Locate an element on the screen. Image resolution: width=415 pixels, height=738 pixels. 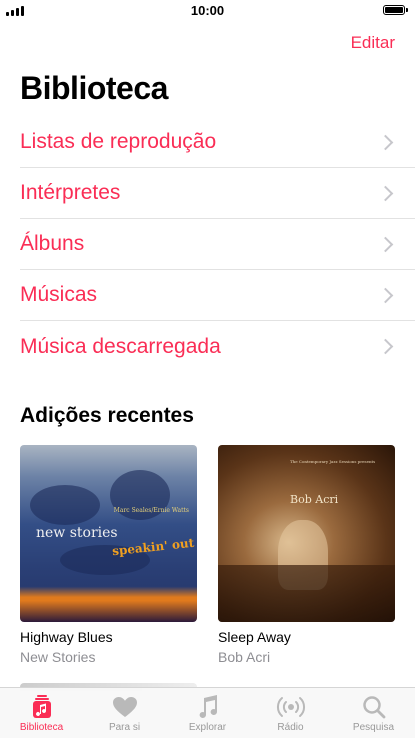
tab-browse: Explorar is located at coordinates (207, 713).